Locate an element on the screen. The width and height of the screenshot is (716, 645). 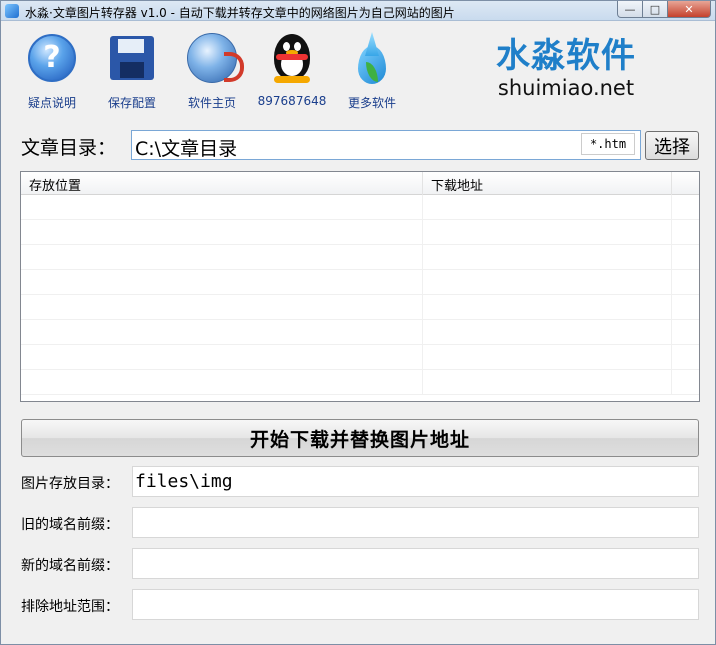
brand-name: 水淼软件 is located at coordinates (566, 56).